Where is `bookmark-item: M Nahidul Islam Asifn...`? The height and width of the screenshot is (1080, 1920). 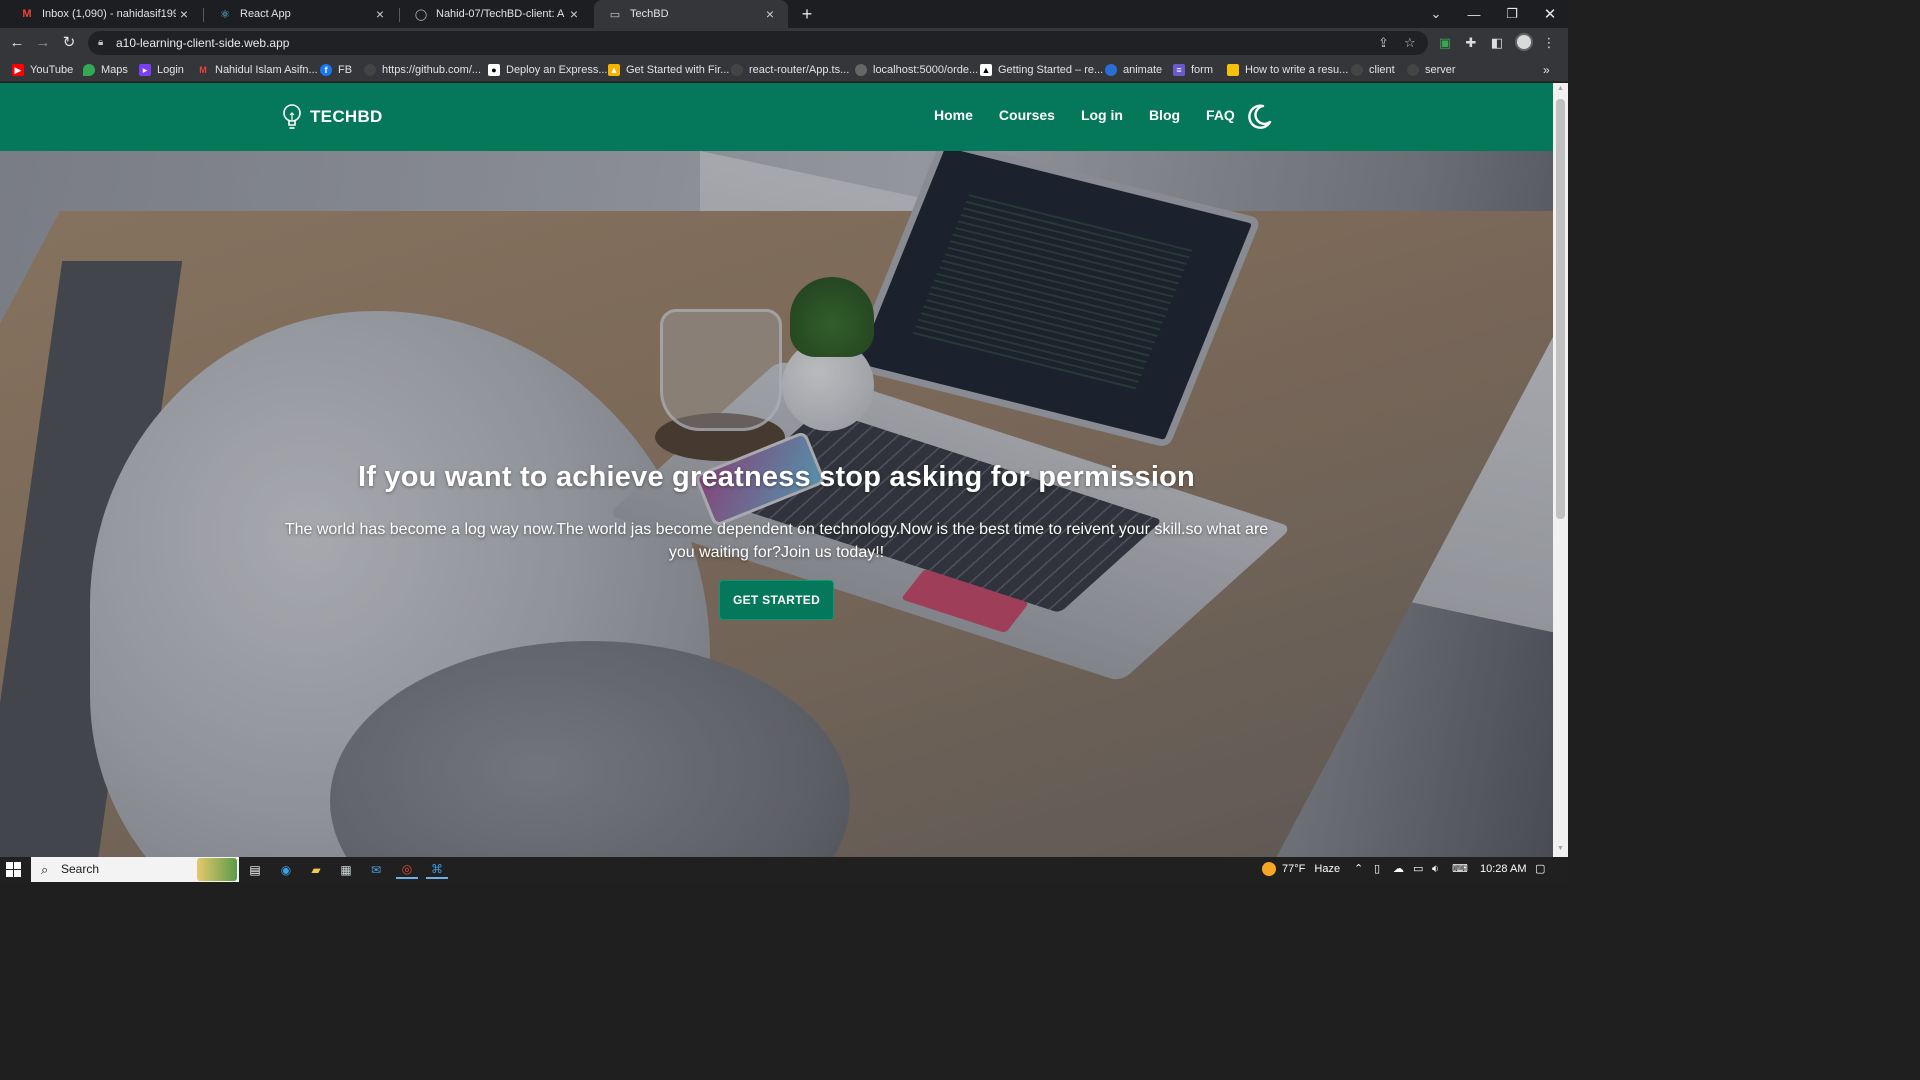
bookmark-item: M Nahidul Islam Asifn... is located at coordinates (257, 70).